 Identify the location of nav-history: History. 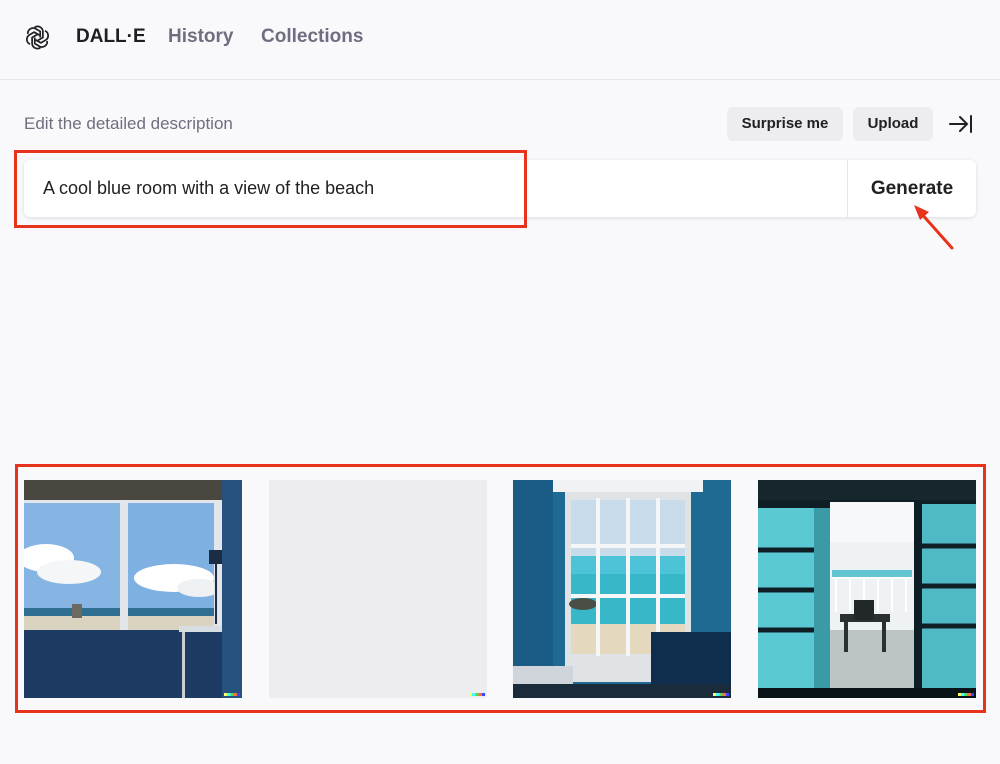
(200, 37).